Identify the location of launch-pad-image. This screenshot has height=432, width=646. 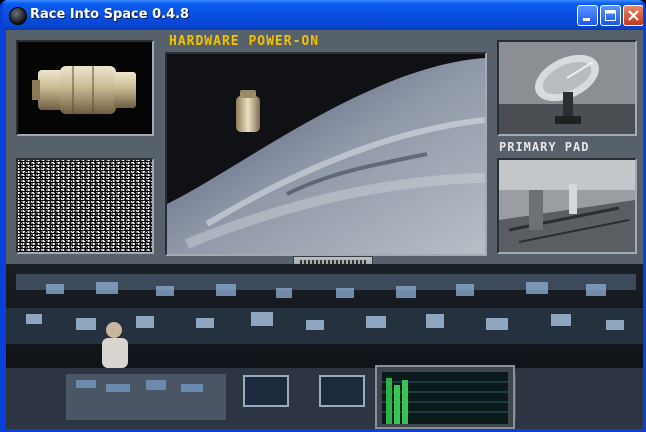
(567, 206).